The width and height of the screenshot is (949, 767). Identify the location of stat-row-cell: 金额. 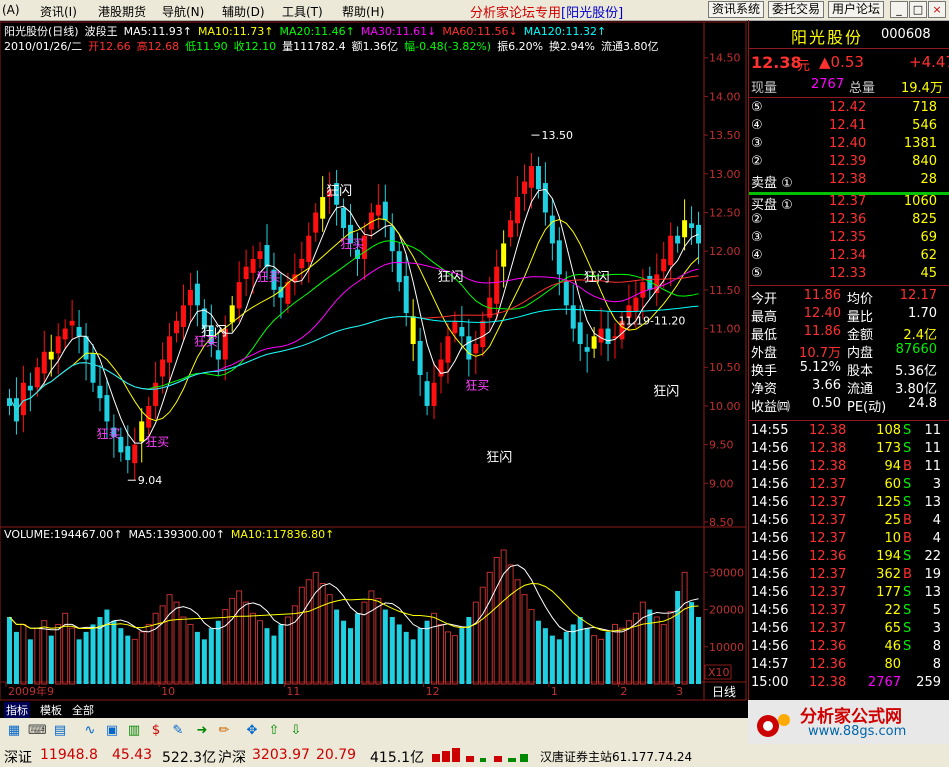
(860, 335).